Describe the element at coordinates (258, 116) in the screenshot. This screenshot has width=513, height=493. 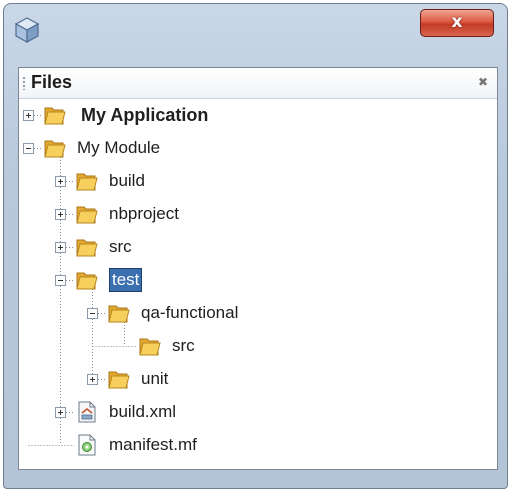
I see `tree-item: My Application` at that location.